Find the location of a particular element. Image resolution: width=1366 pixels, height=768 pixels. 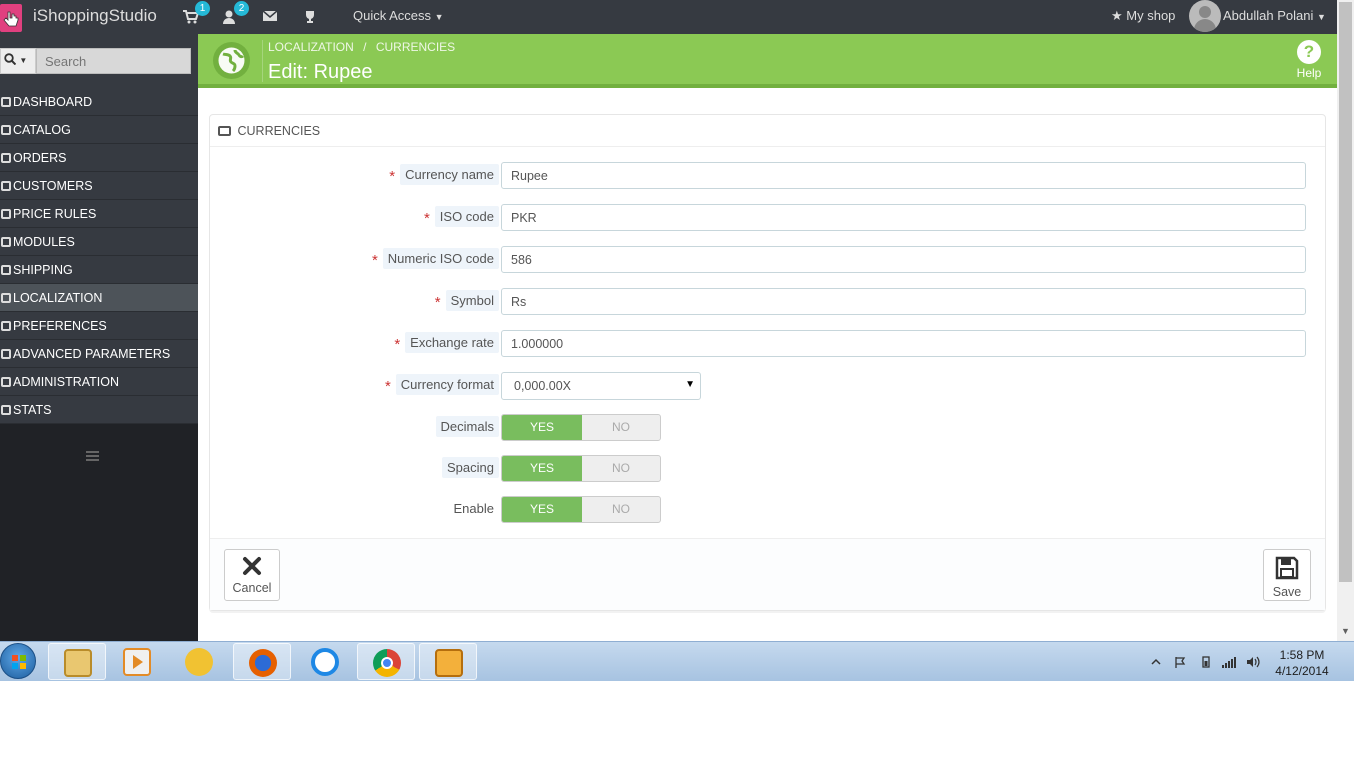

currency-name-row: * Currency name is located at coordinates (767, 176).